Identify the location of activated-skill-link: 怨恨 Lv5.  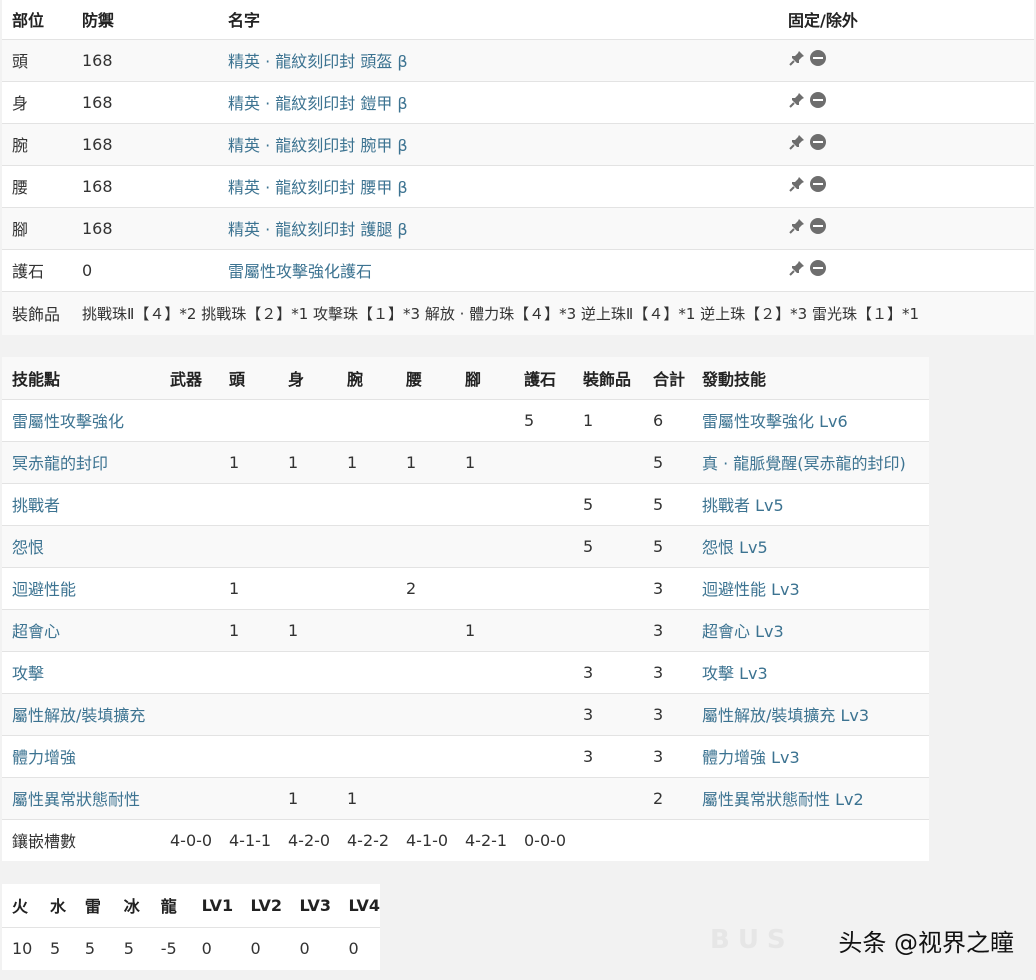
(810, 545).